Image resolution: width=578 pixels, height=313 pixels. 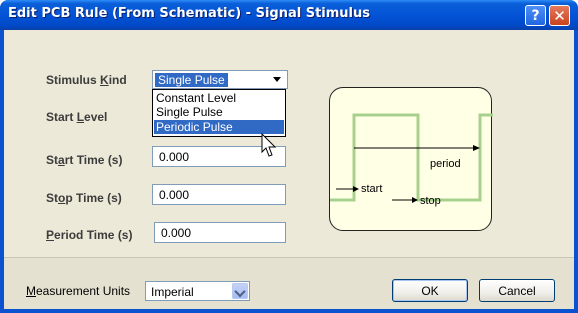 What do you see at coordinates (219, 127) in the screenshot?
I see `option-periodic-pulse: Periodic Pulse` at bounding box center [219, 127].